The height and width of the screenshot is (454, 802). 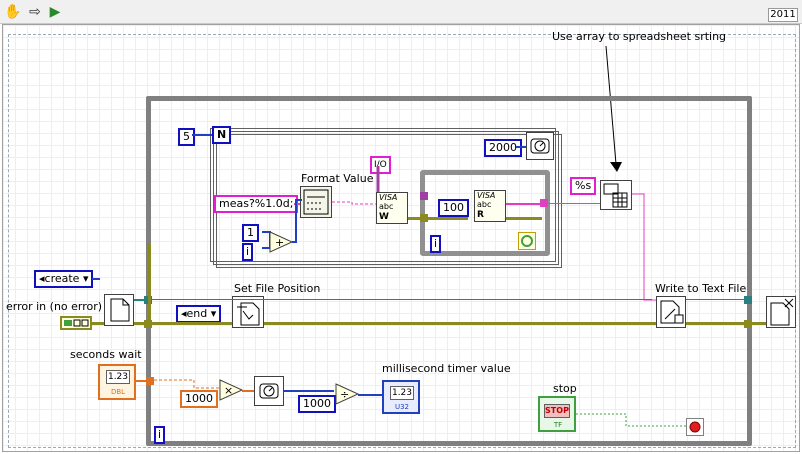 What do you see at coordinates (424, 196) in the screenshot?
I see `inner-tunnel-resource` at bounding box center [424, 196].